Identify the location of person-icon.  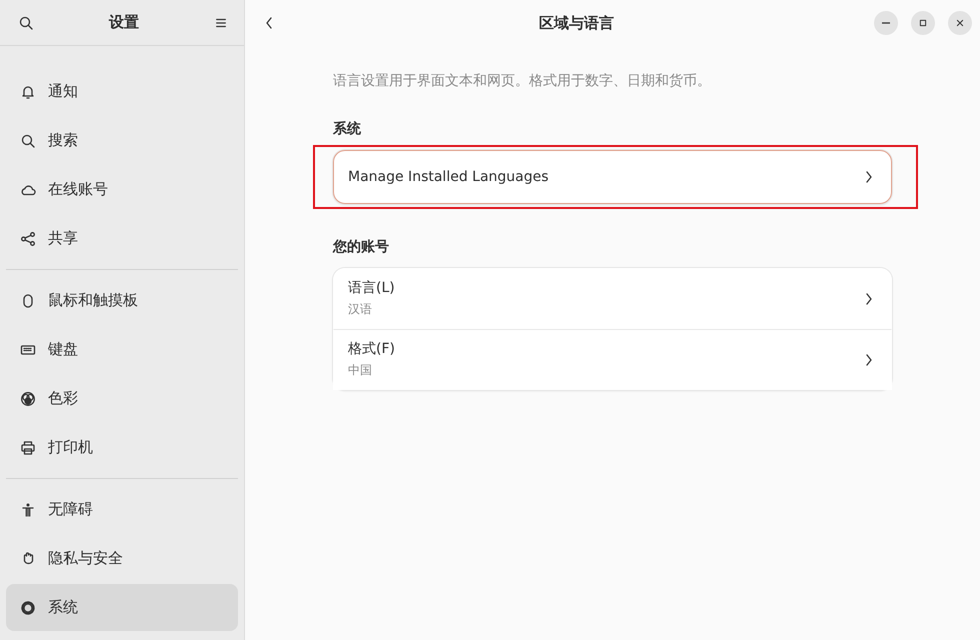
(28, 510).